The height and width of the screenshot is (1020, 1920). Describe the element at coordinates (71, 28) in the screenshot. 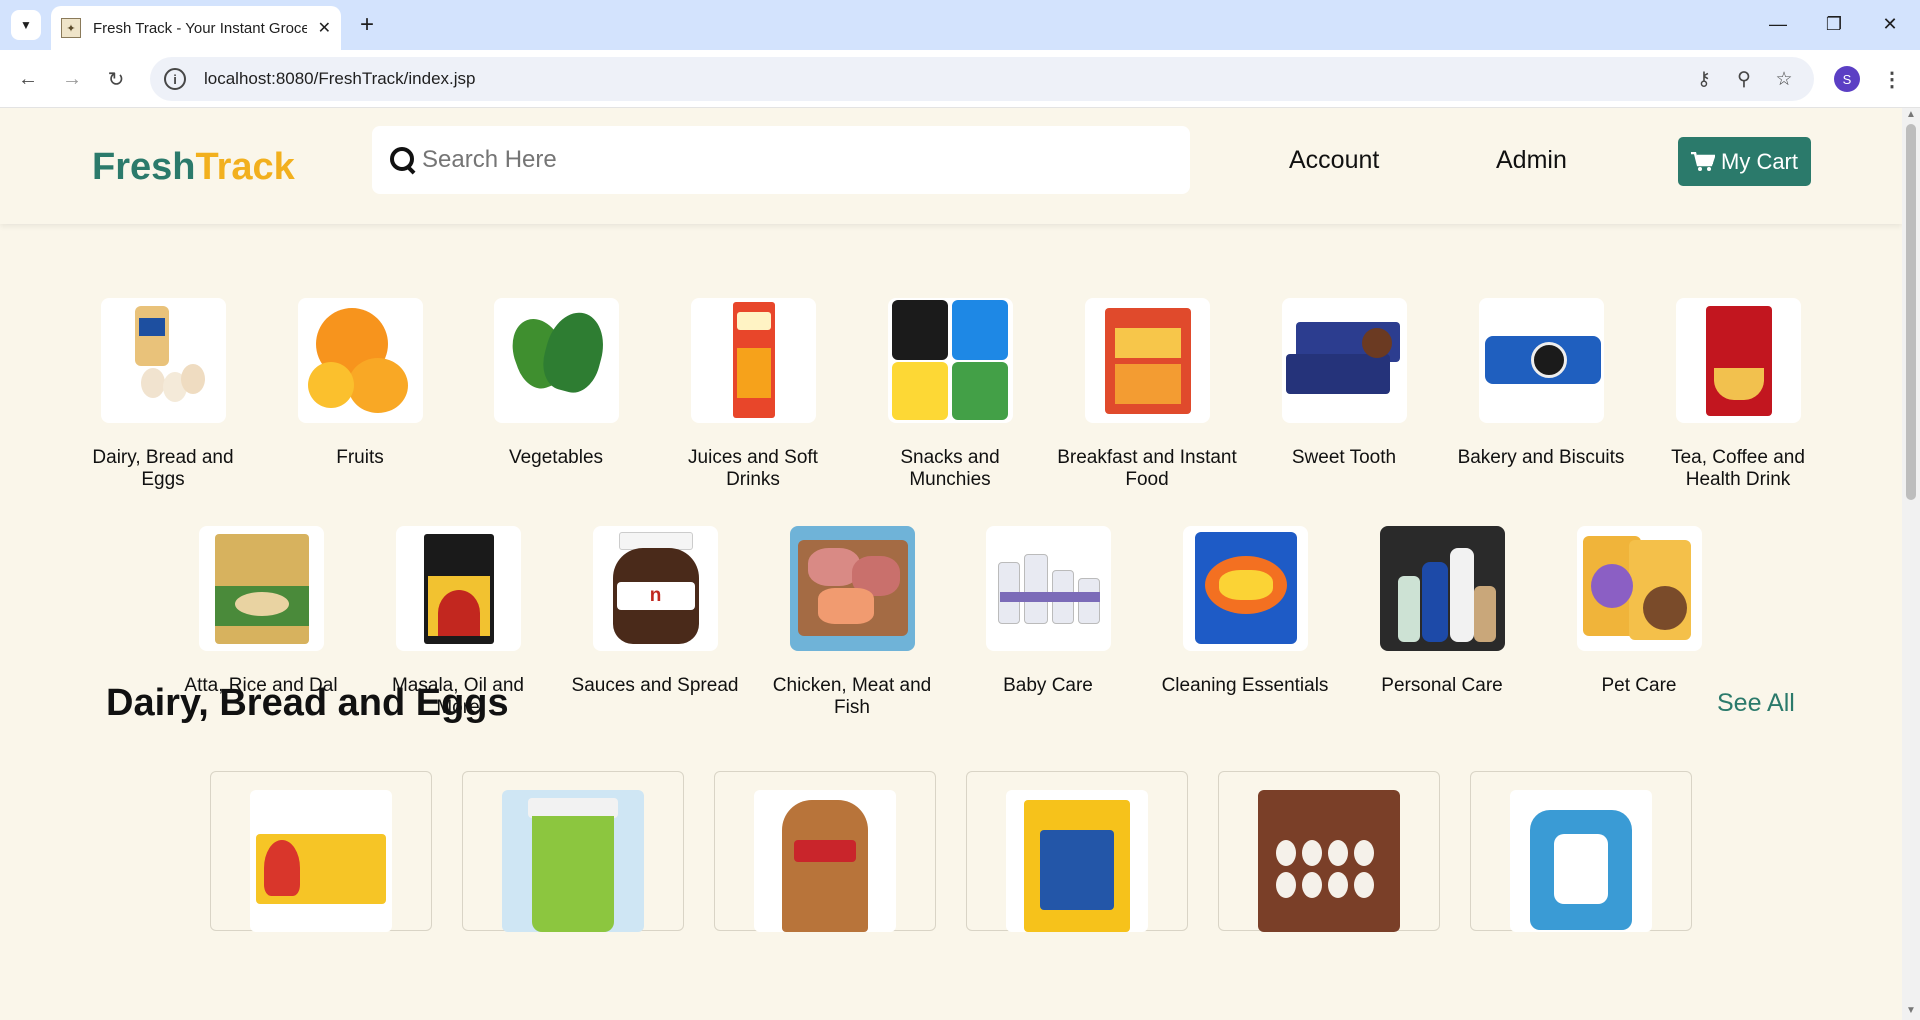

I see `favicon-icon: ✦` at that location.